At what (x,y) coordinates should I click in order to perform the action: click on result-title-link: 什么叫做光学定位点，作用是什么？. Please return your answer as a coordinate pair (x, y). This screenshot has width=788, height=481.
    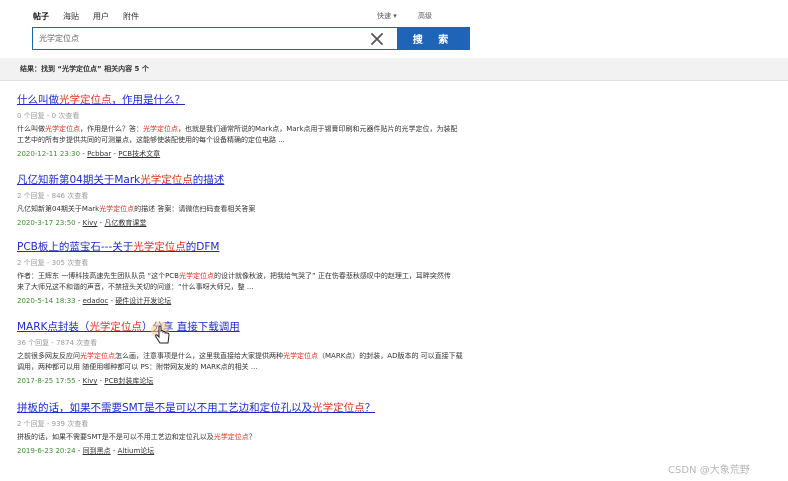
    Looking at the image, I should click on (287, 99).